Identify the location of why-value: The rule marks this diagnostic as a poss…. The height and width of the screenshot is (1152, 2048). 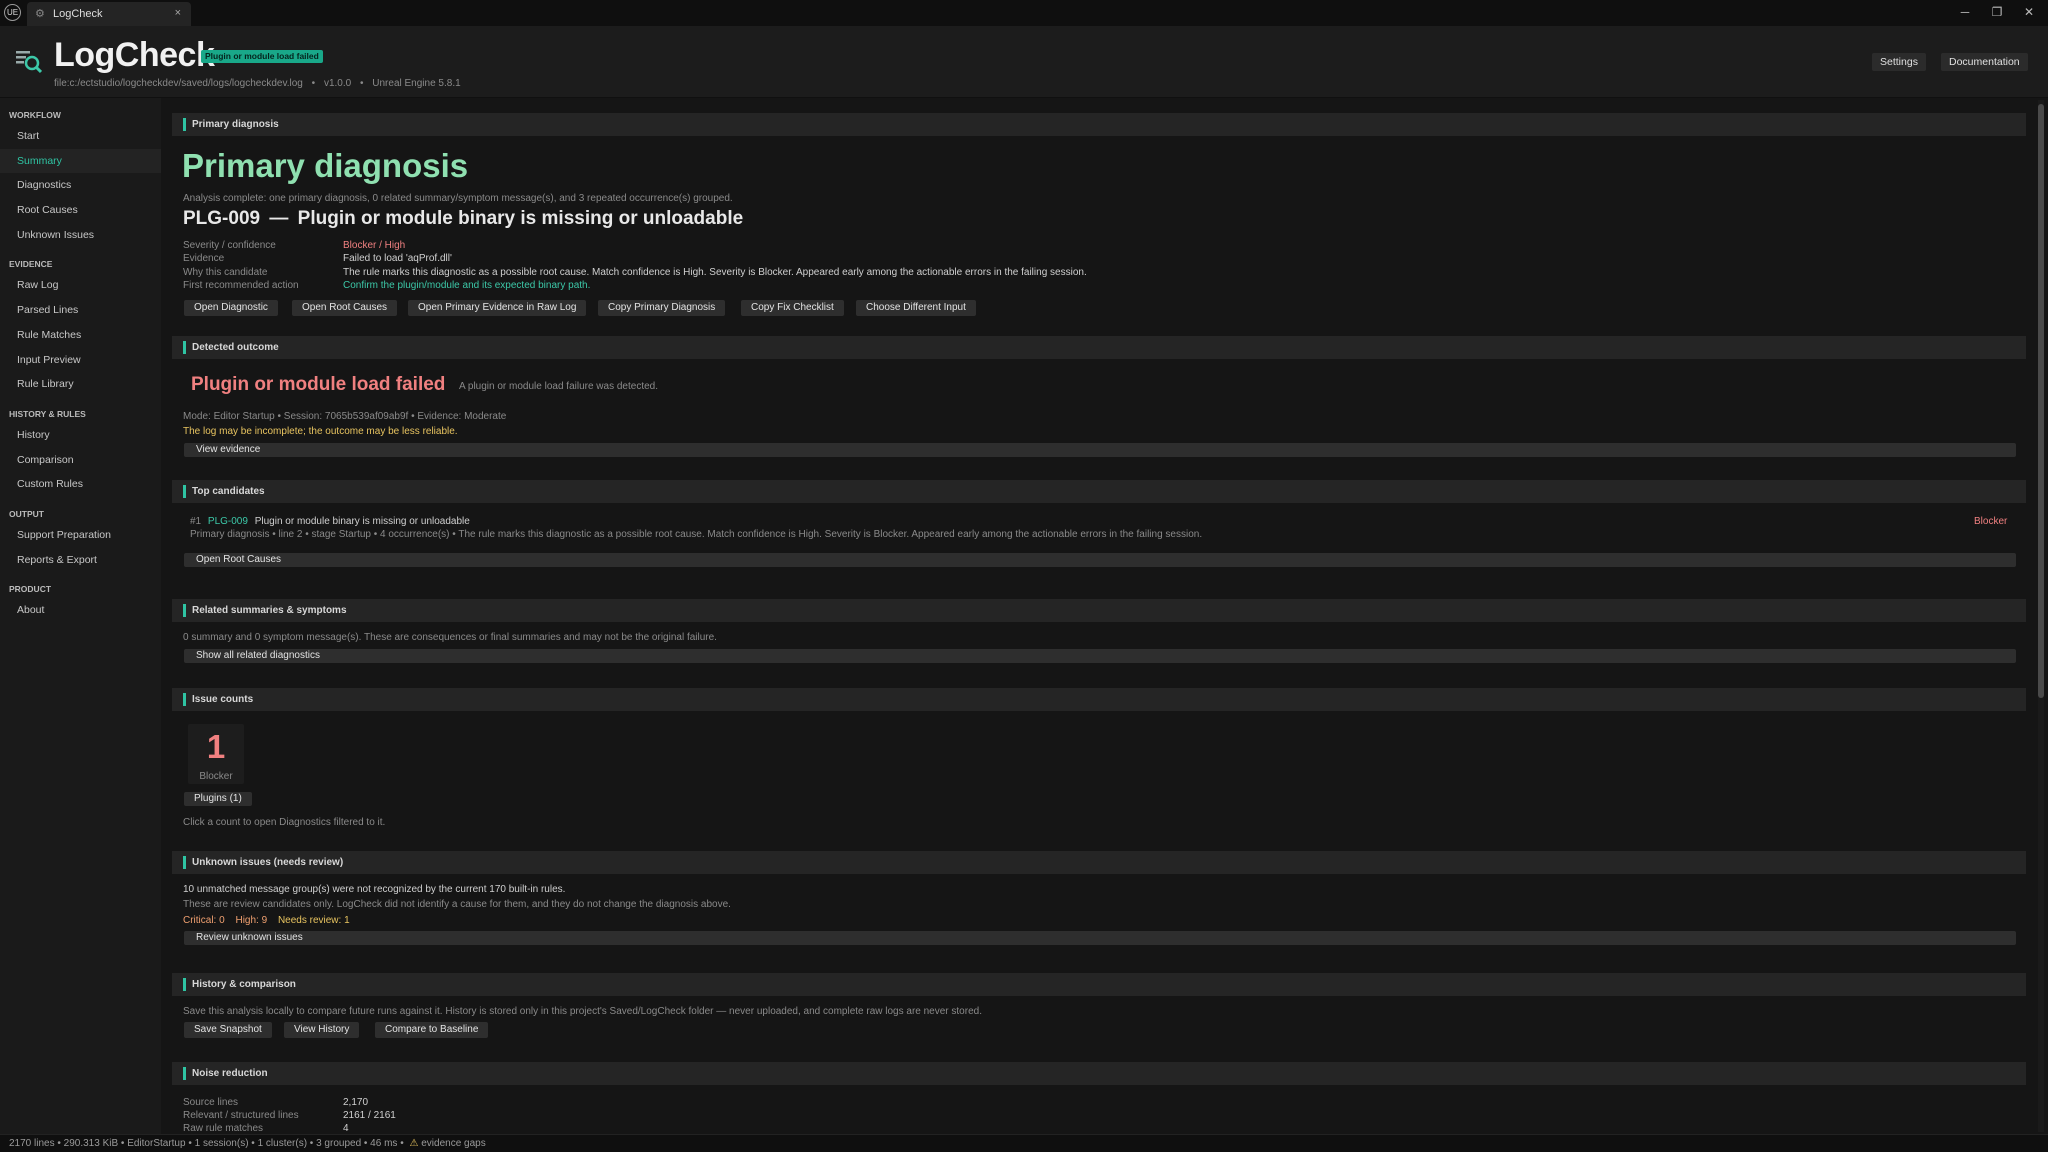
(715, 272).